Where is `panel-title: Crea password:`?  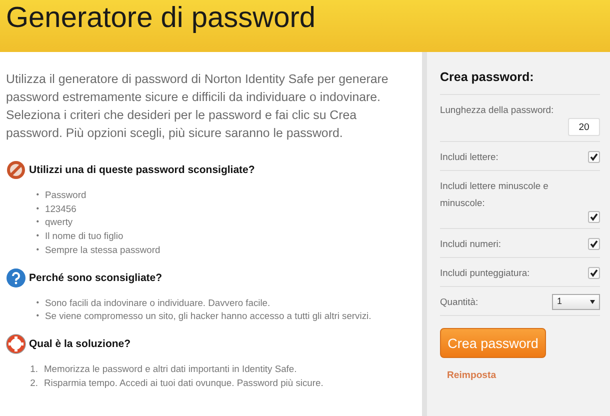 panel-title: Crea password: is located at coordinates (520, 82).